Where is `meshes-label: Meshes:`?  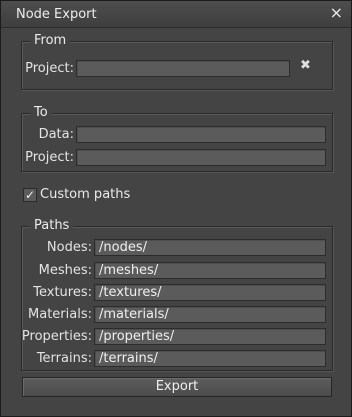 meshes-label: Meshes: is located at coordinates (65, 270).